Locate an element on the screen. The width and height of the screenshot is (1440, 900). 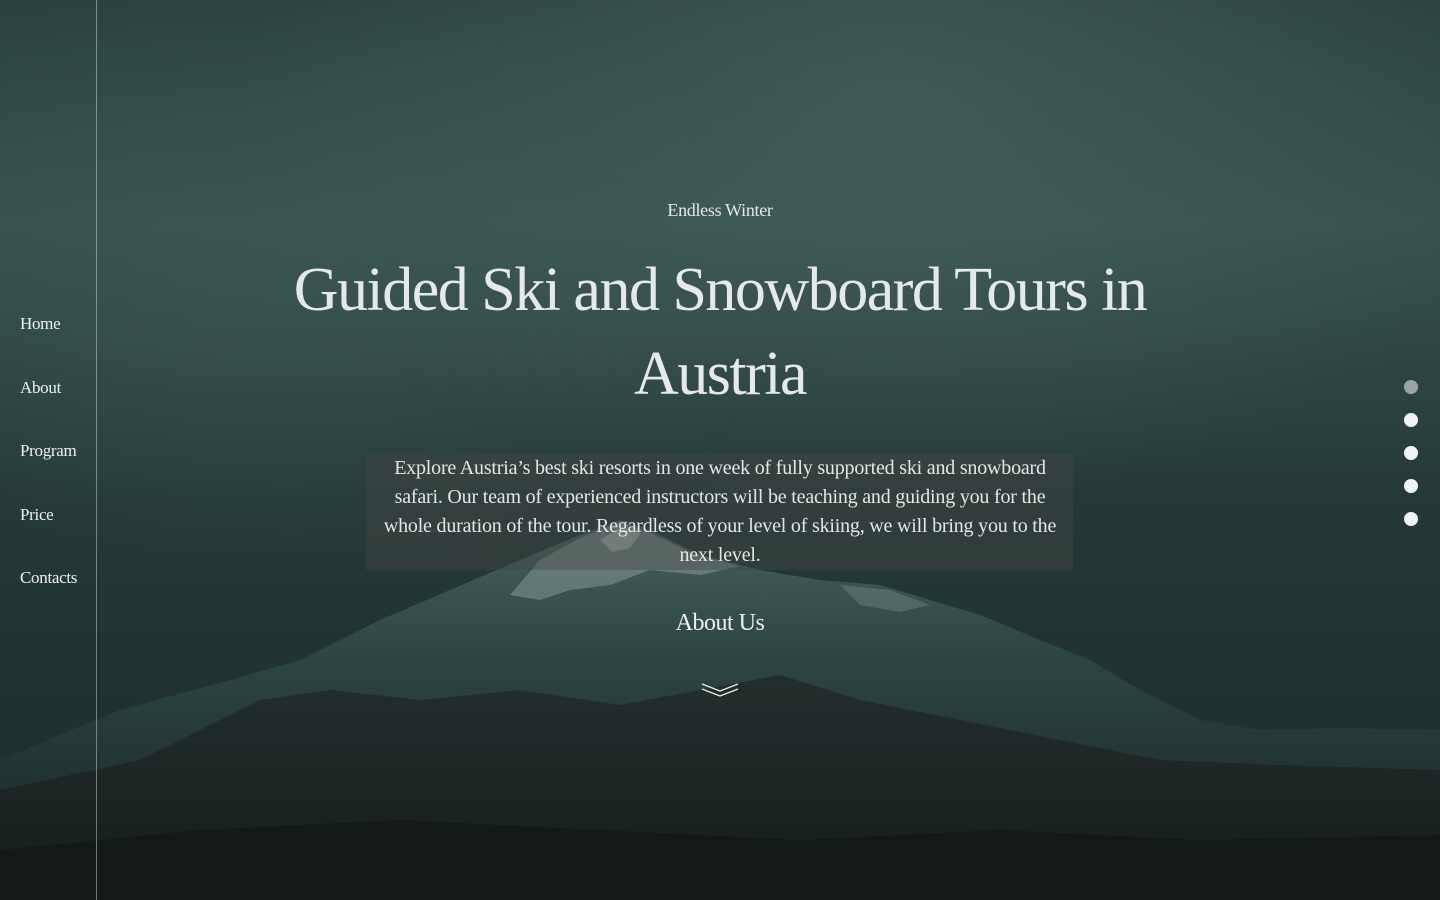
sidebar: Home About Program Price Contacts is located at coordinates (48, 450).